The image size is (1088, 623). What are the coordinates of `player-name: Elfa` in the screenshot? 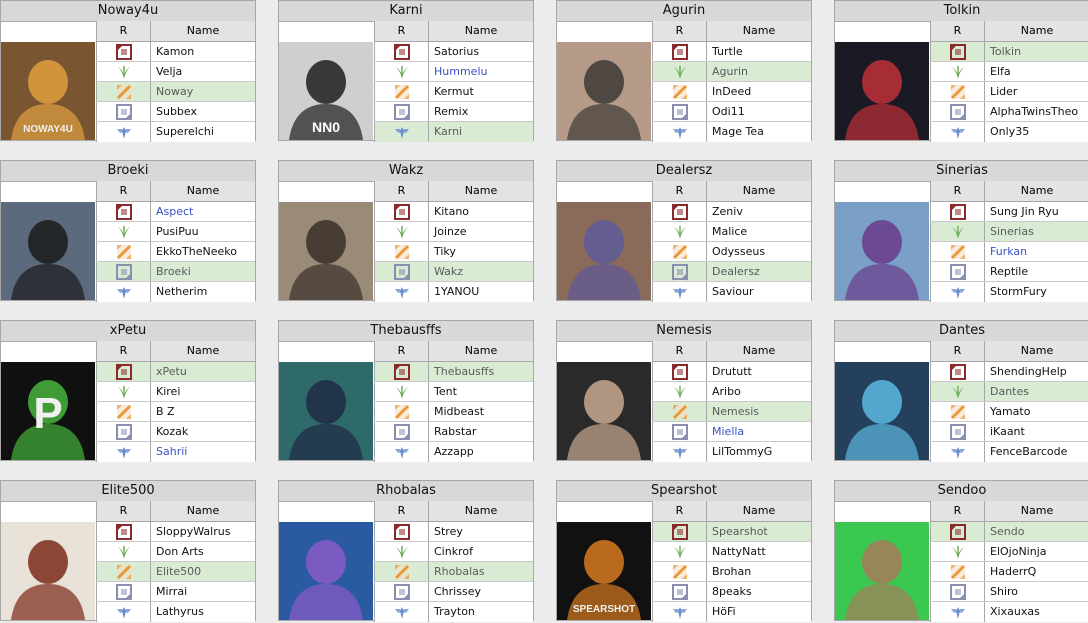 It's located at (1000, 71).